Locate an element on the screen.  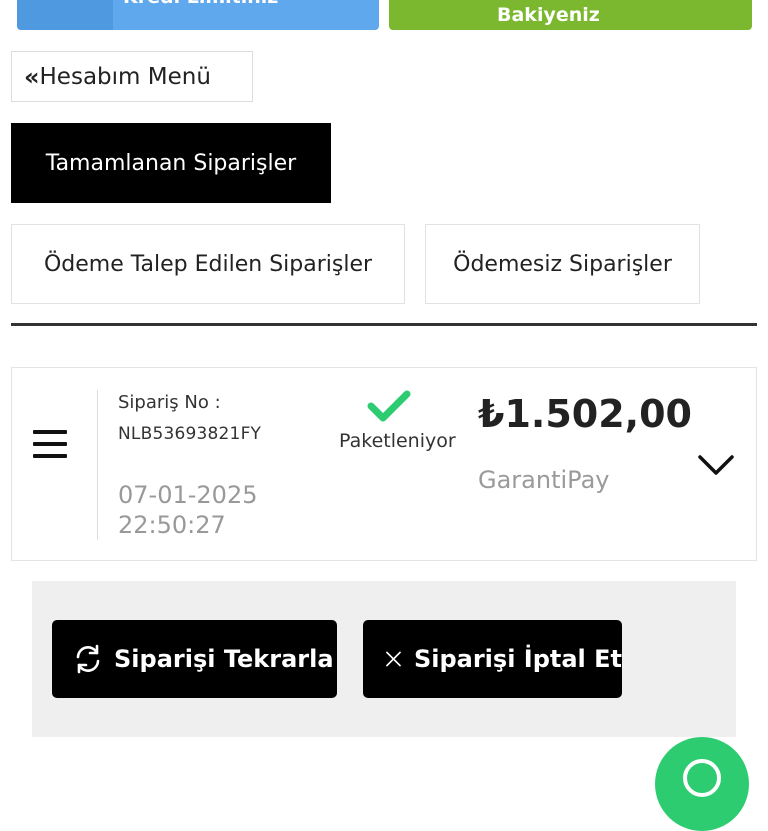
payment-method: GarantiPay is located at coordinates (544, 480).